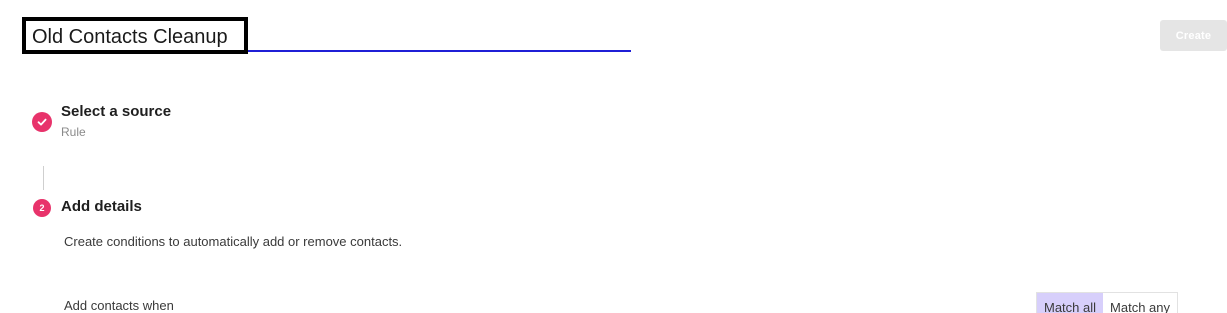 This screenshot has width=1227, height=313. What do you see at coordinates (135, 35) in the screenshot?
I see `list-name-input` at bounding box center [135, 35].